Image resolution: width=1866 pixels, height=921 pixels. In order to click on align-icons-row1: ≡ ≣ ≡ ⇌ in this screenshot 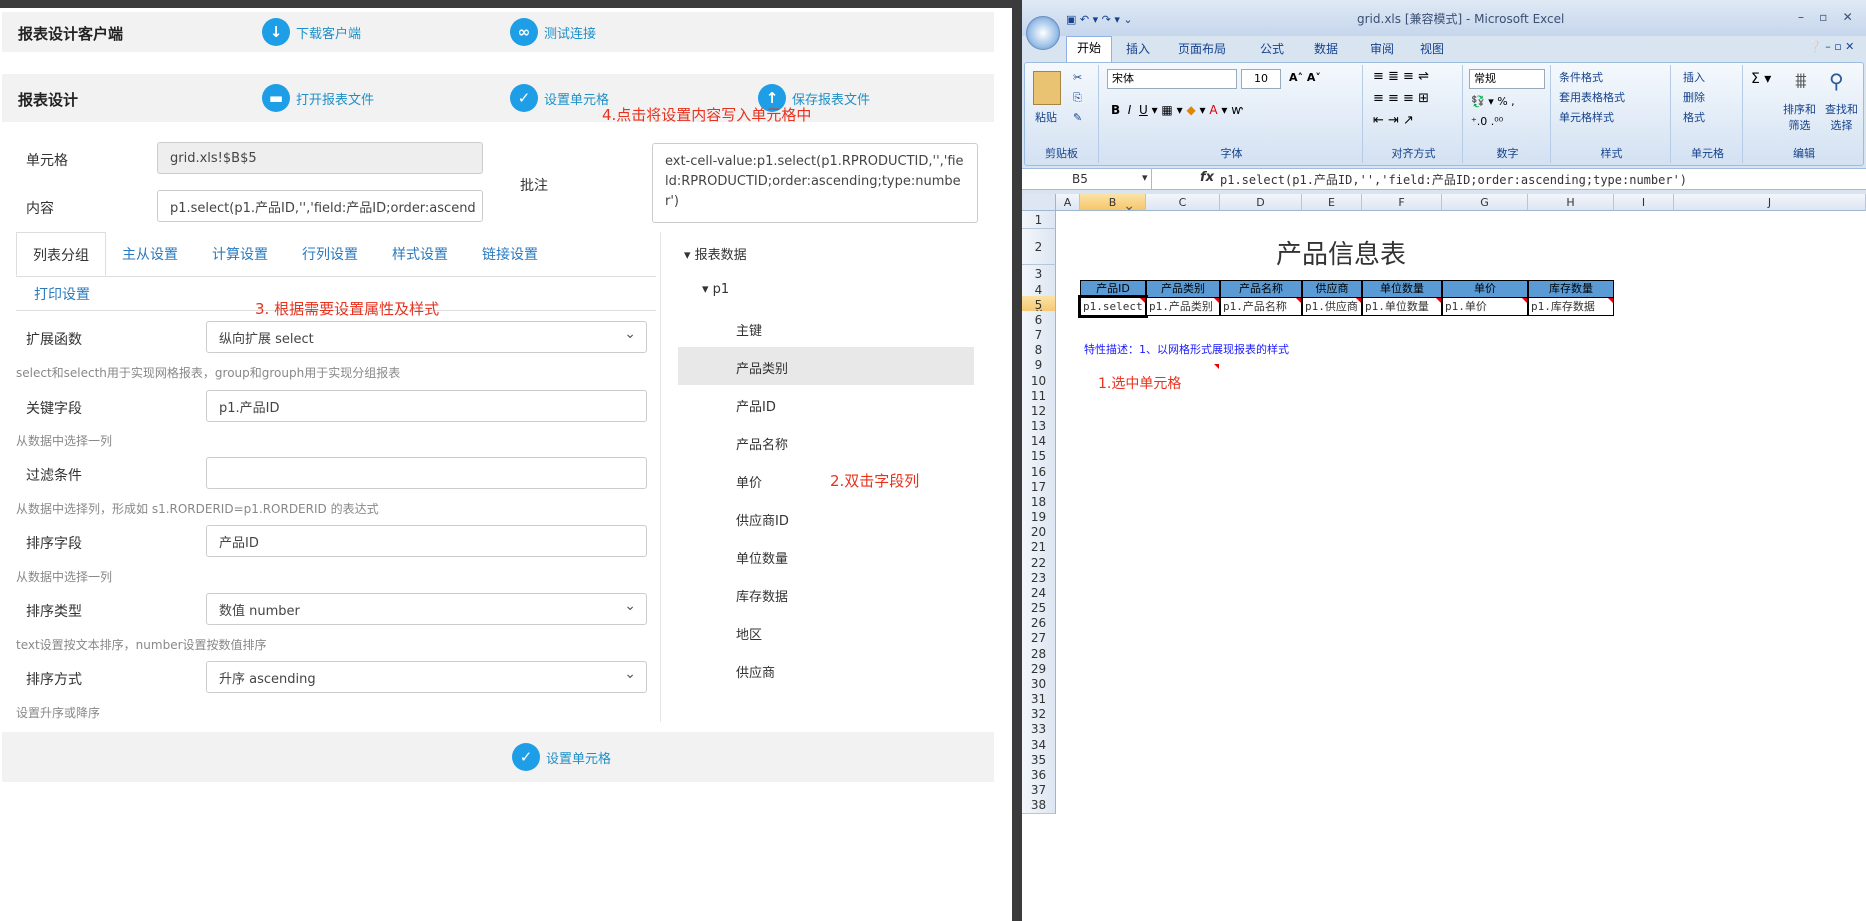, I will do `click(1401, 76)`.